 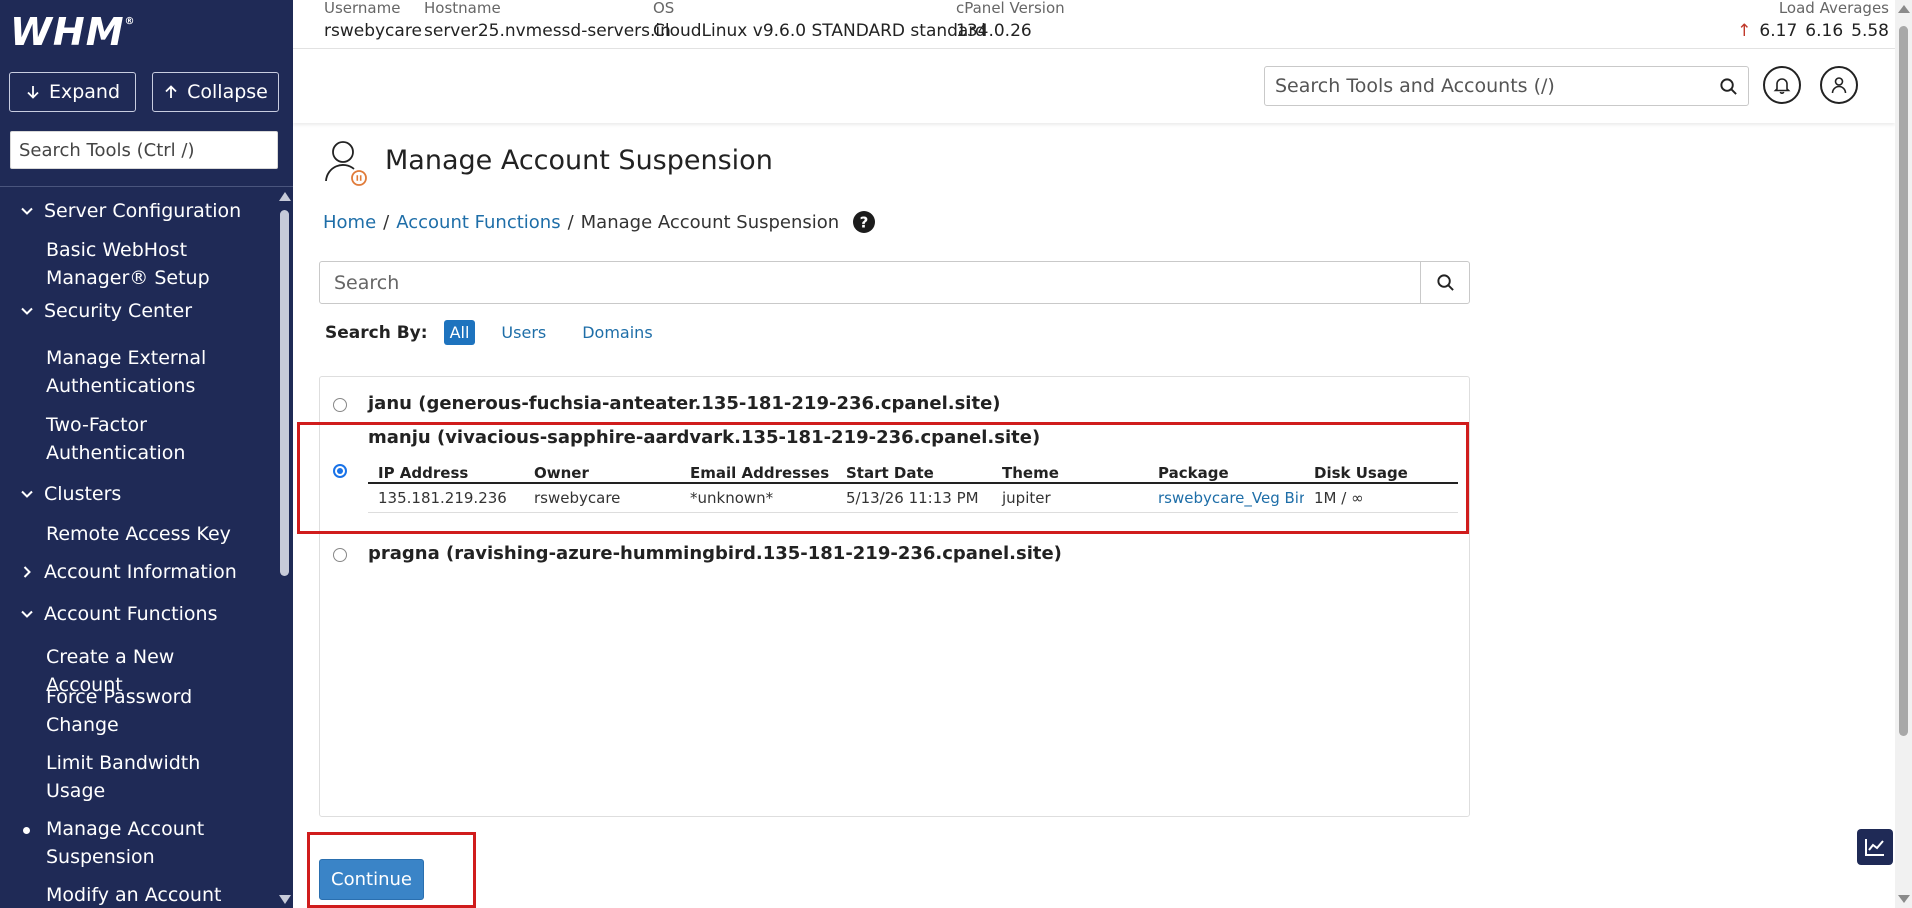 I want to click on global-search-input, so click(x=1492, y=86).